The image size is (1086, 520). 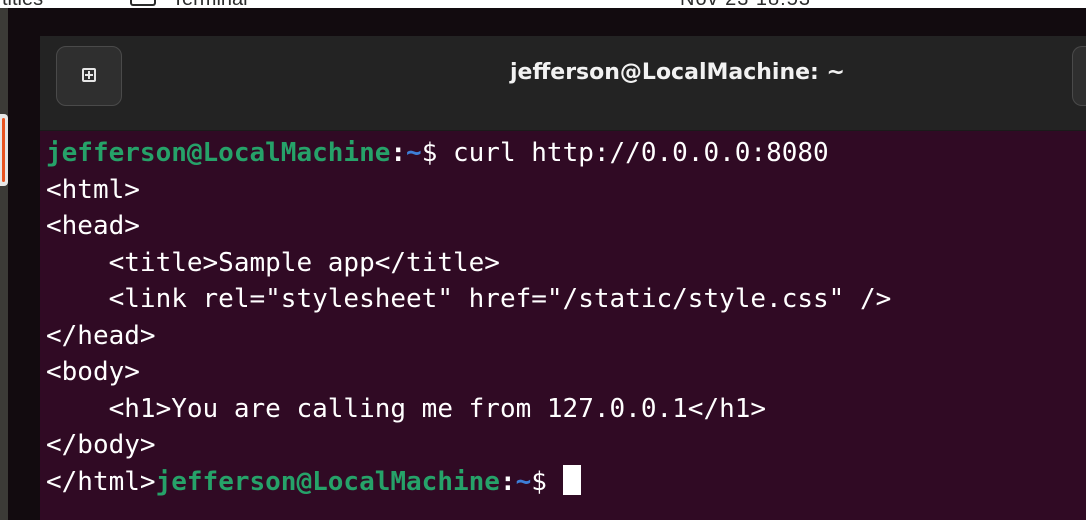 What do you see at coordinates (273, 262) in the screenshot?
I see `output-line: <title>Sample app</title>` at bounding box center [273, 262].